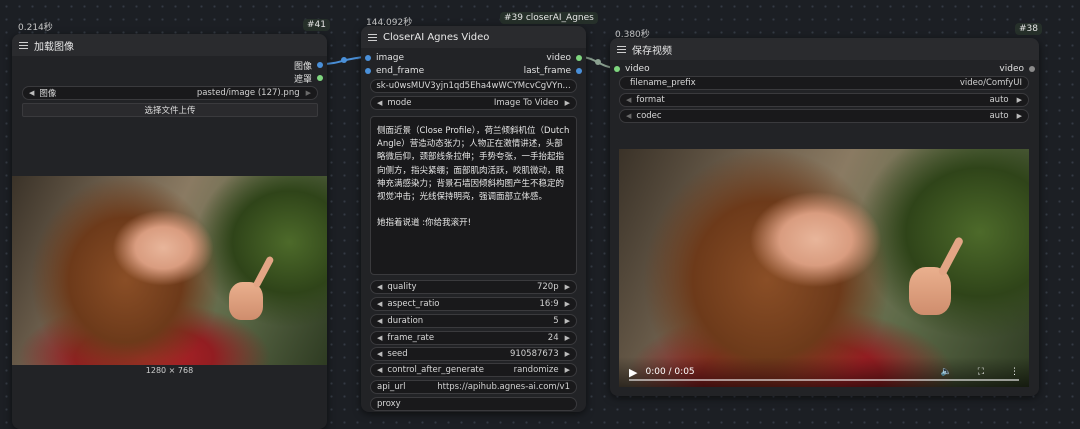 The image size is (1080, 429). What do you see at coordinates (1028, 29) in the screenshot?
I see `node38-badge: #38` at bounding box center [1028, 29].